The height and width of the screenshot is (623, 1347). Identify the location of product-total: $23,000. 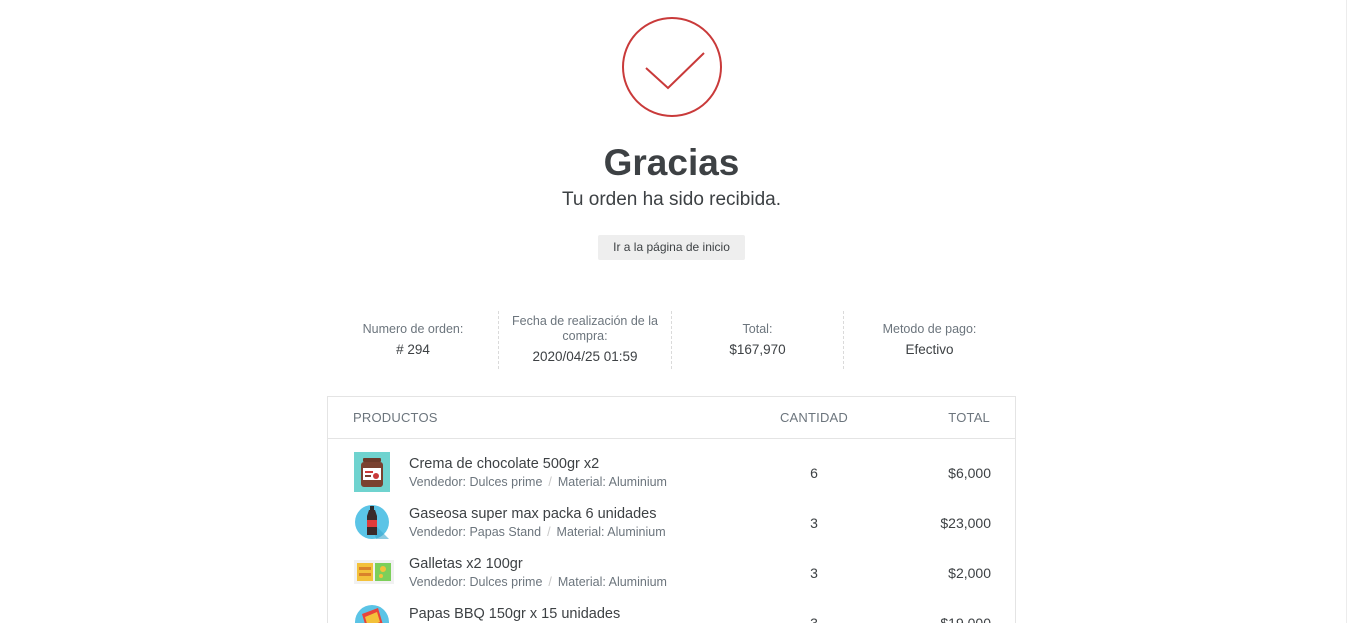
(965, 523).